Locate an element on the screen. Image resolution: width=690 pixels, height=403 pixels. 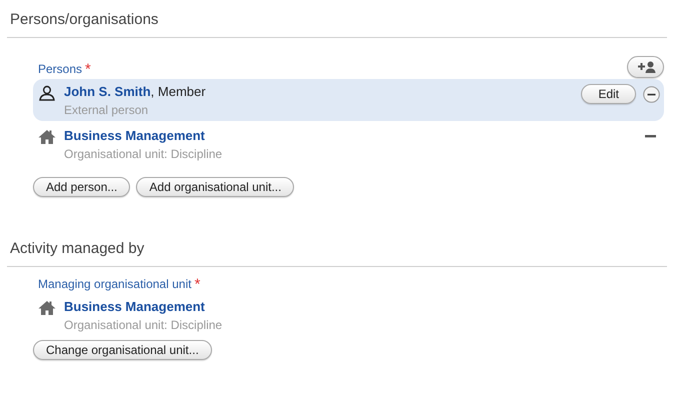
field-label: Managing organisational unit is located at coordinates (115, 284).